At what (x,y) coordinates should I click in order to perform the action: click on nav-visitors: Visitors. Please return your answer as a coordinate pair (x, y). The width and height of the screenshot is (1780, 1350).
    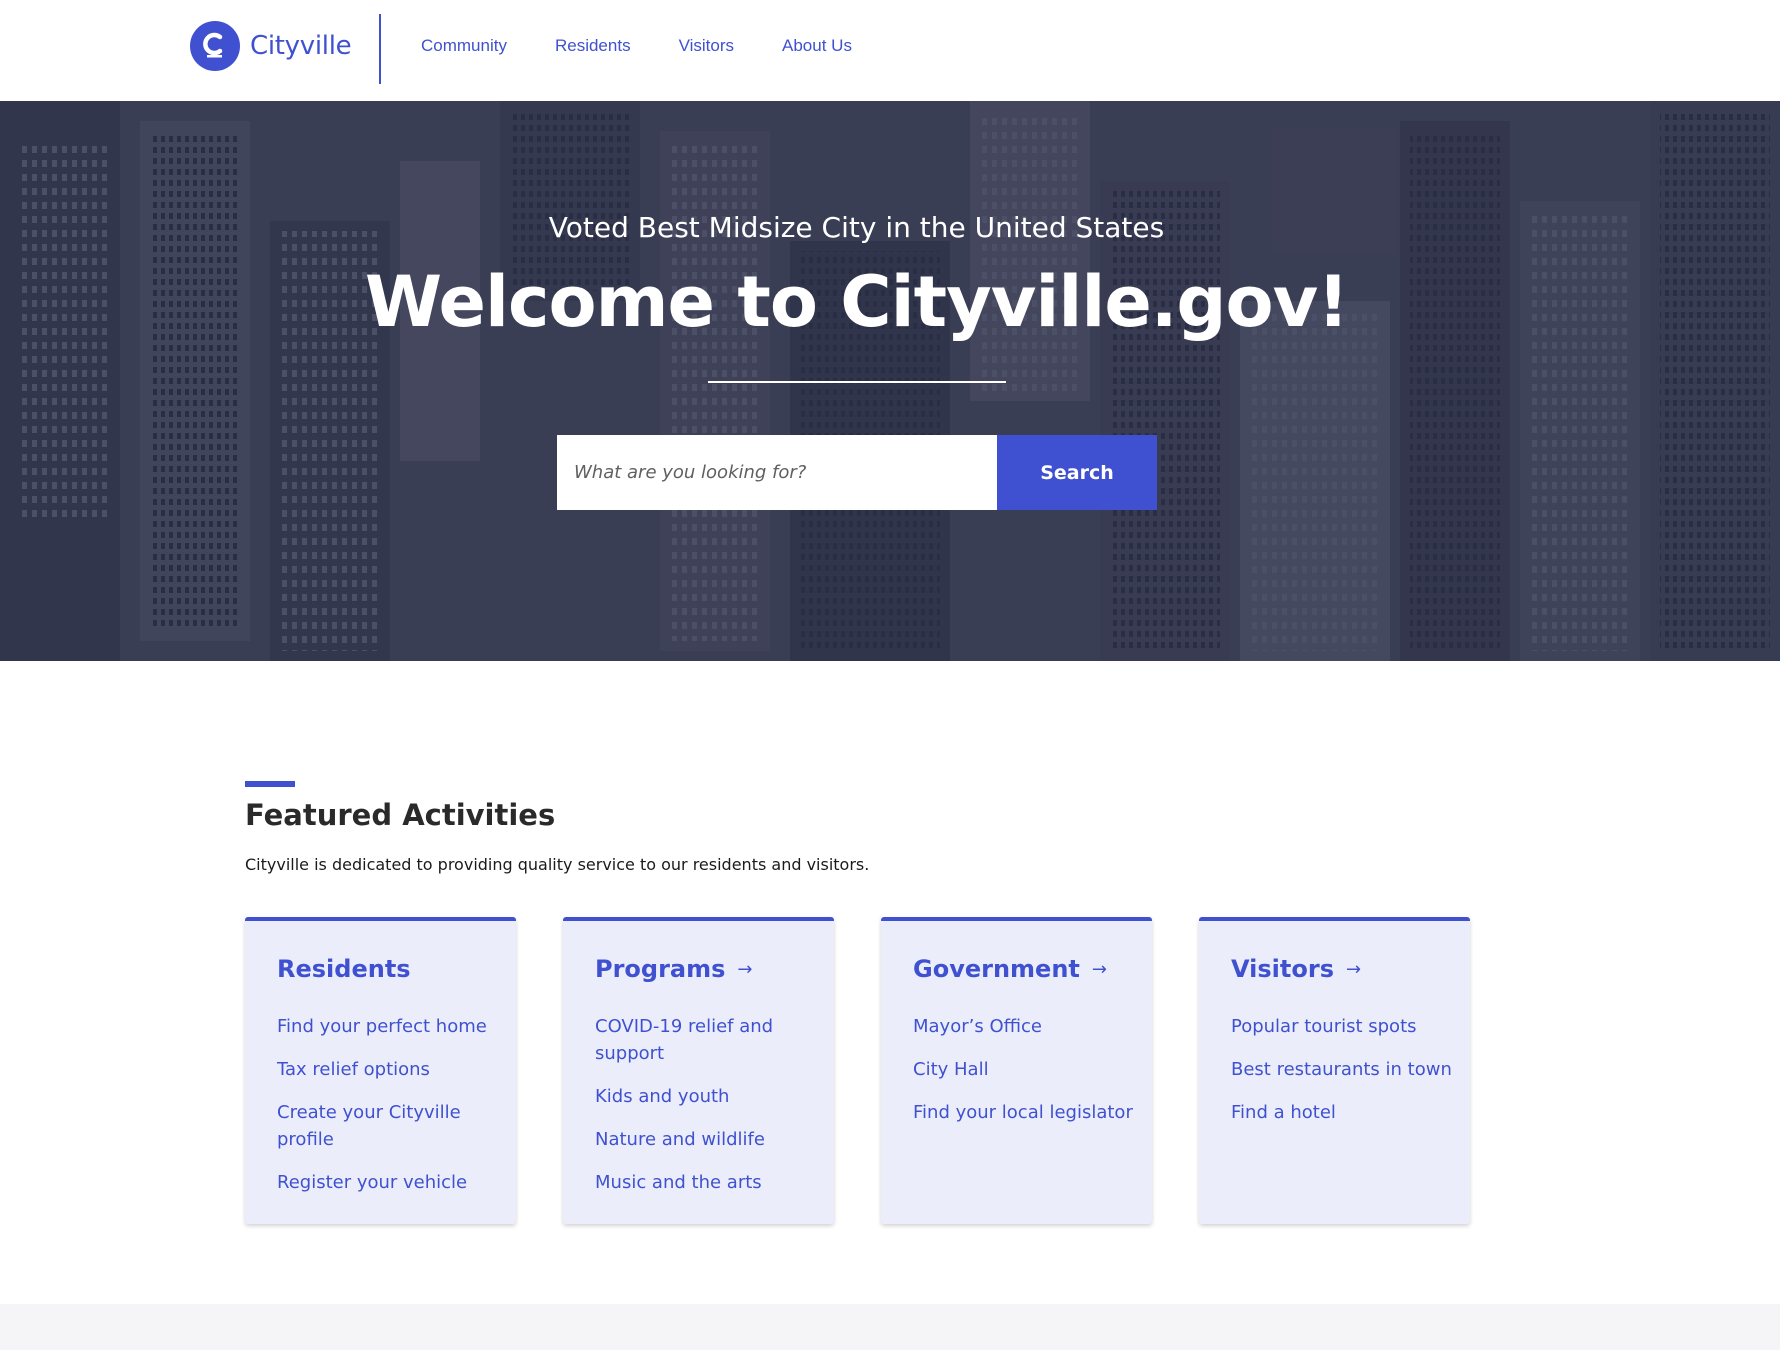
    Looking at the image, I should click on (706, 46).